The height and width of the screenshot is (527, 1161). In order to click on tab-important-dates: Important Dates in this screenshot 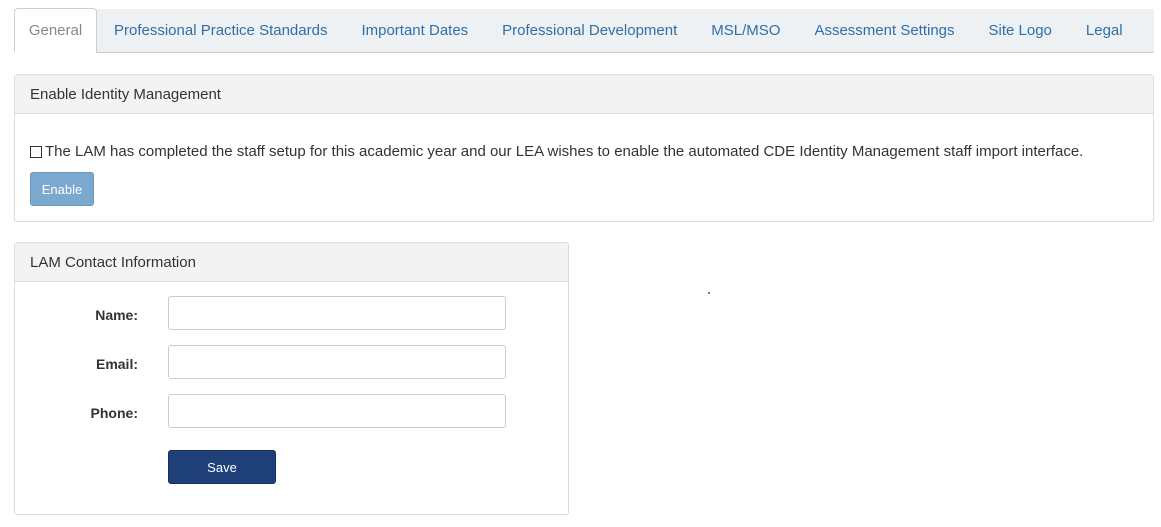, I will do `click(414, 30)`.